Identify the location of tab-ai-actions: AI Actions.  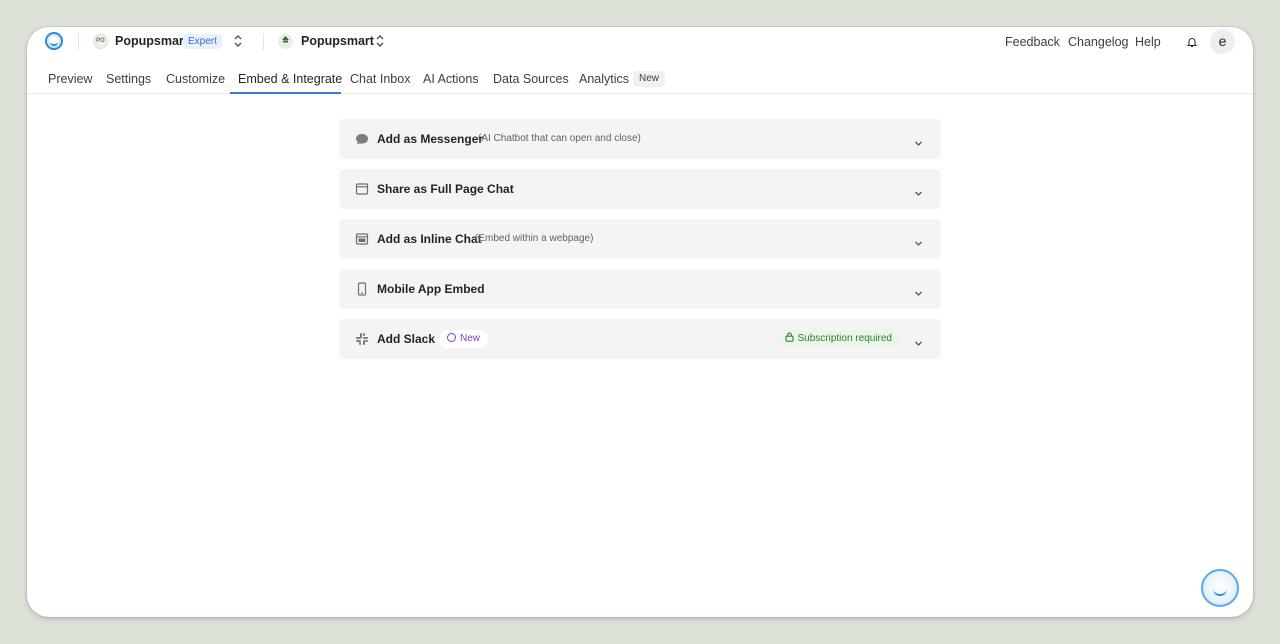
(451, 83).